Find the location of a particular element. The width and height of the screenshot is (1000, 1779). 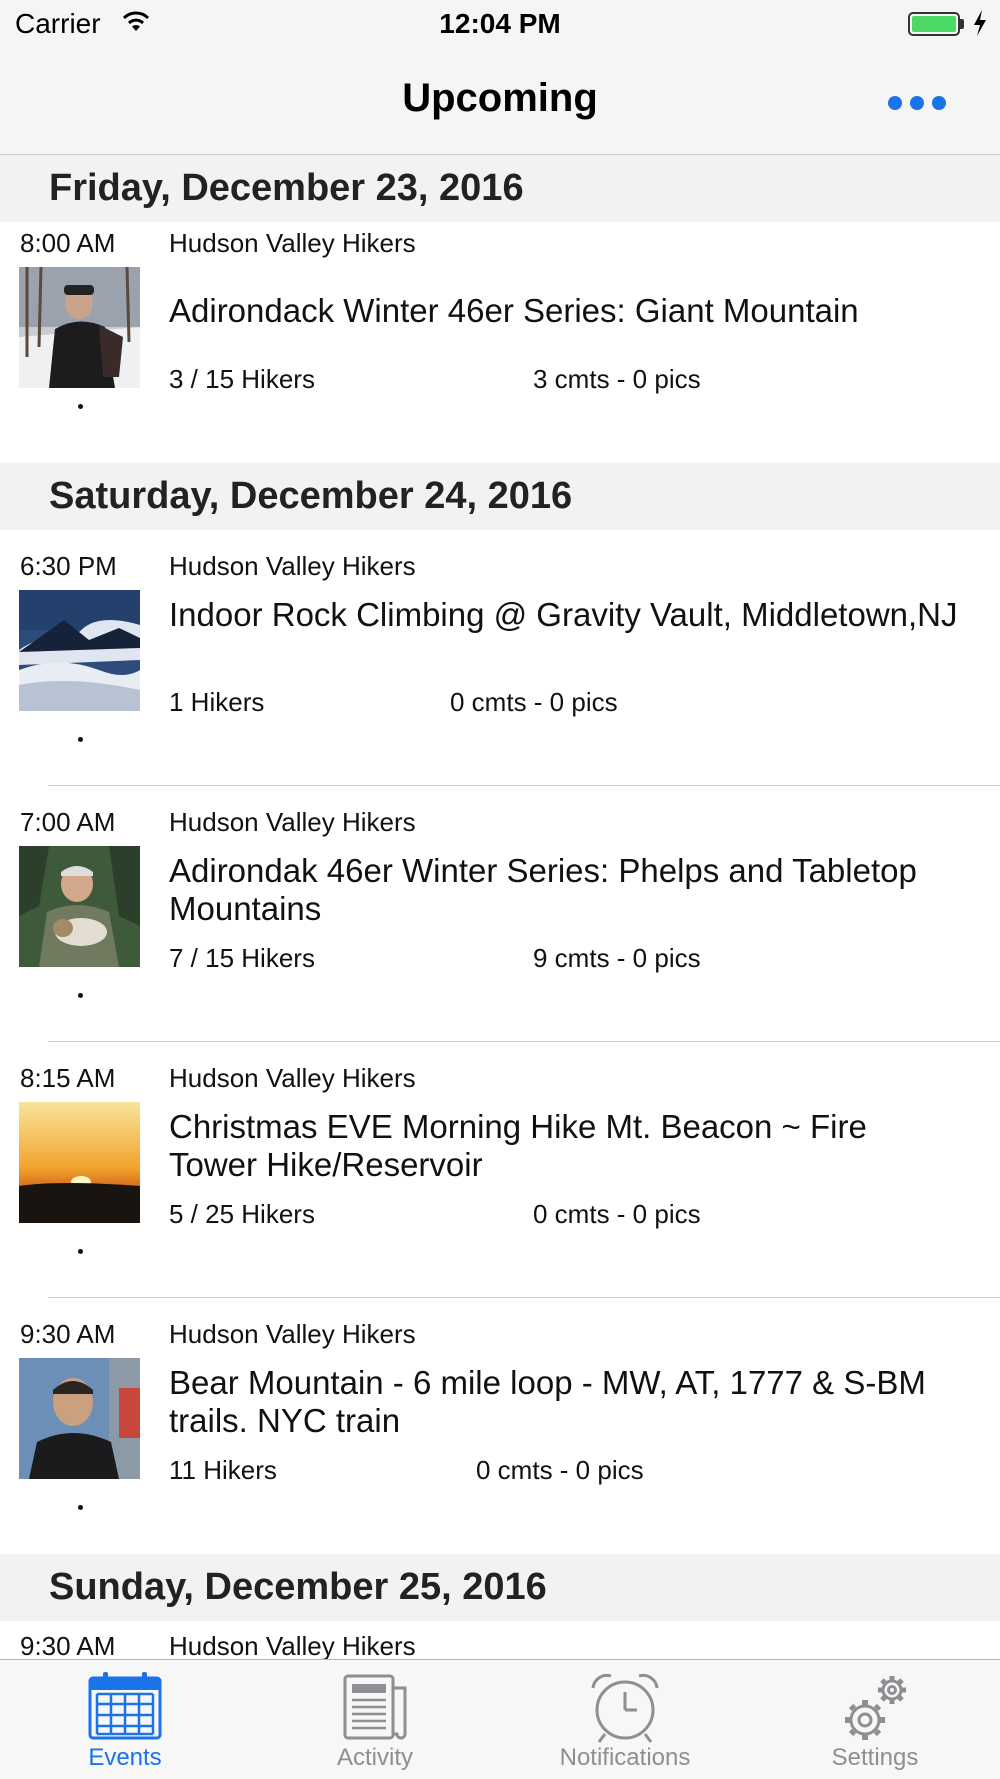

section-header-date: Saturday, December 24, 2016 is located at coordinates (500, 496).